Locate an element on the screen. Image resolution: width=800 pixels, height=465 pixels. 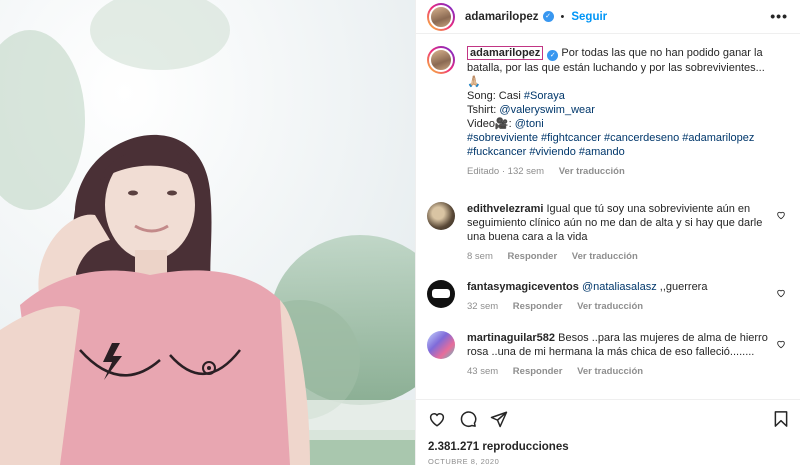
bookmark-icon is located at coordinates (781, 419).